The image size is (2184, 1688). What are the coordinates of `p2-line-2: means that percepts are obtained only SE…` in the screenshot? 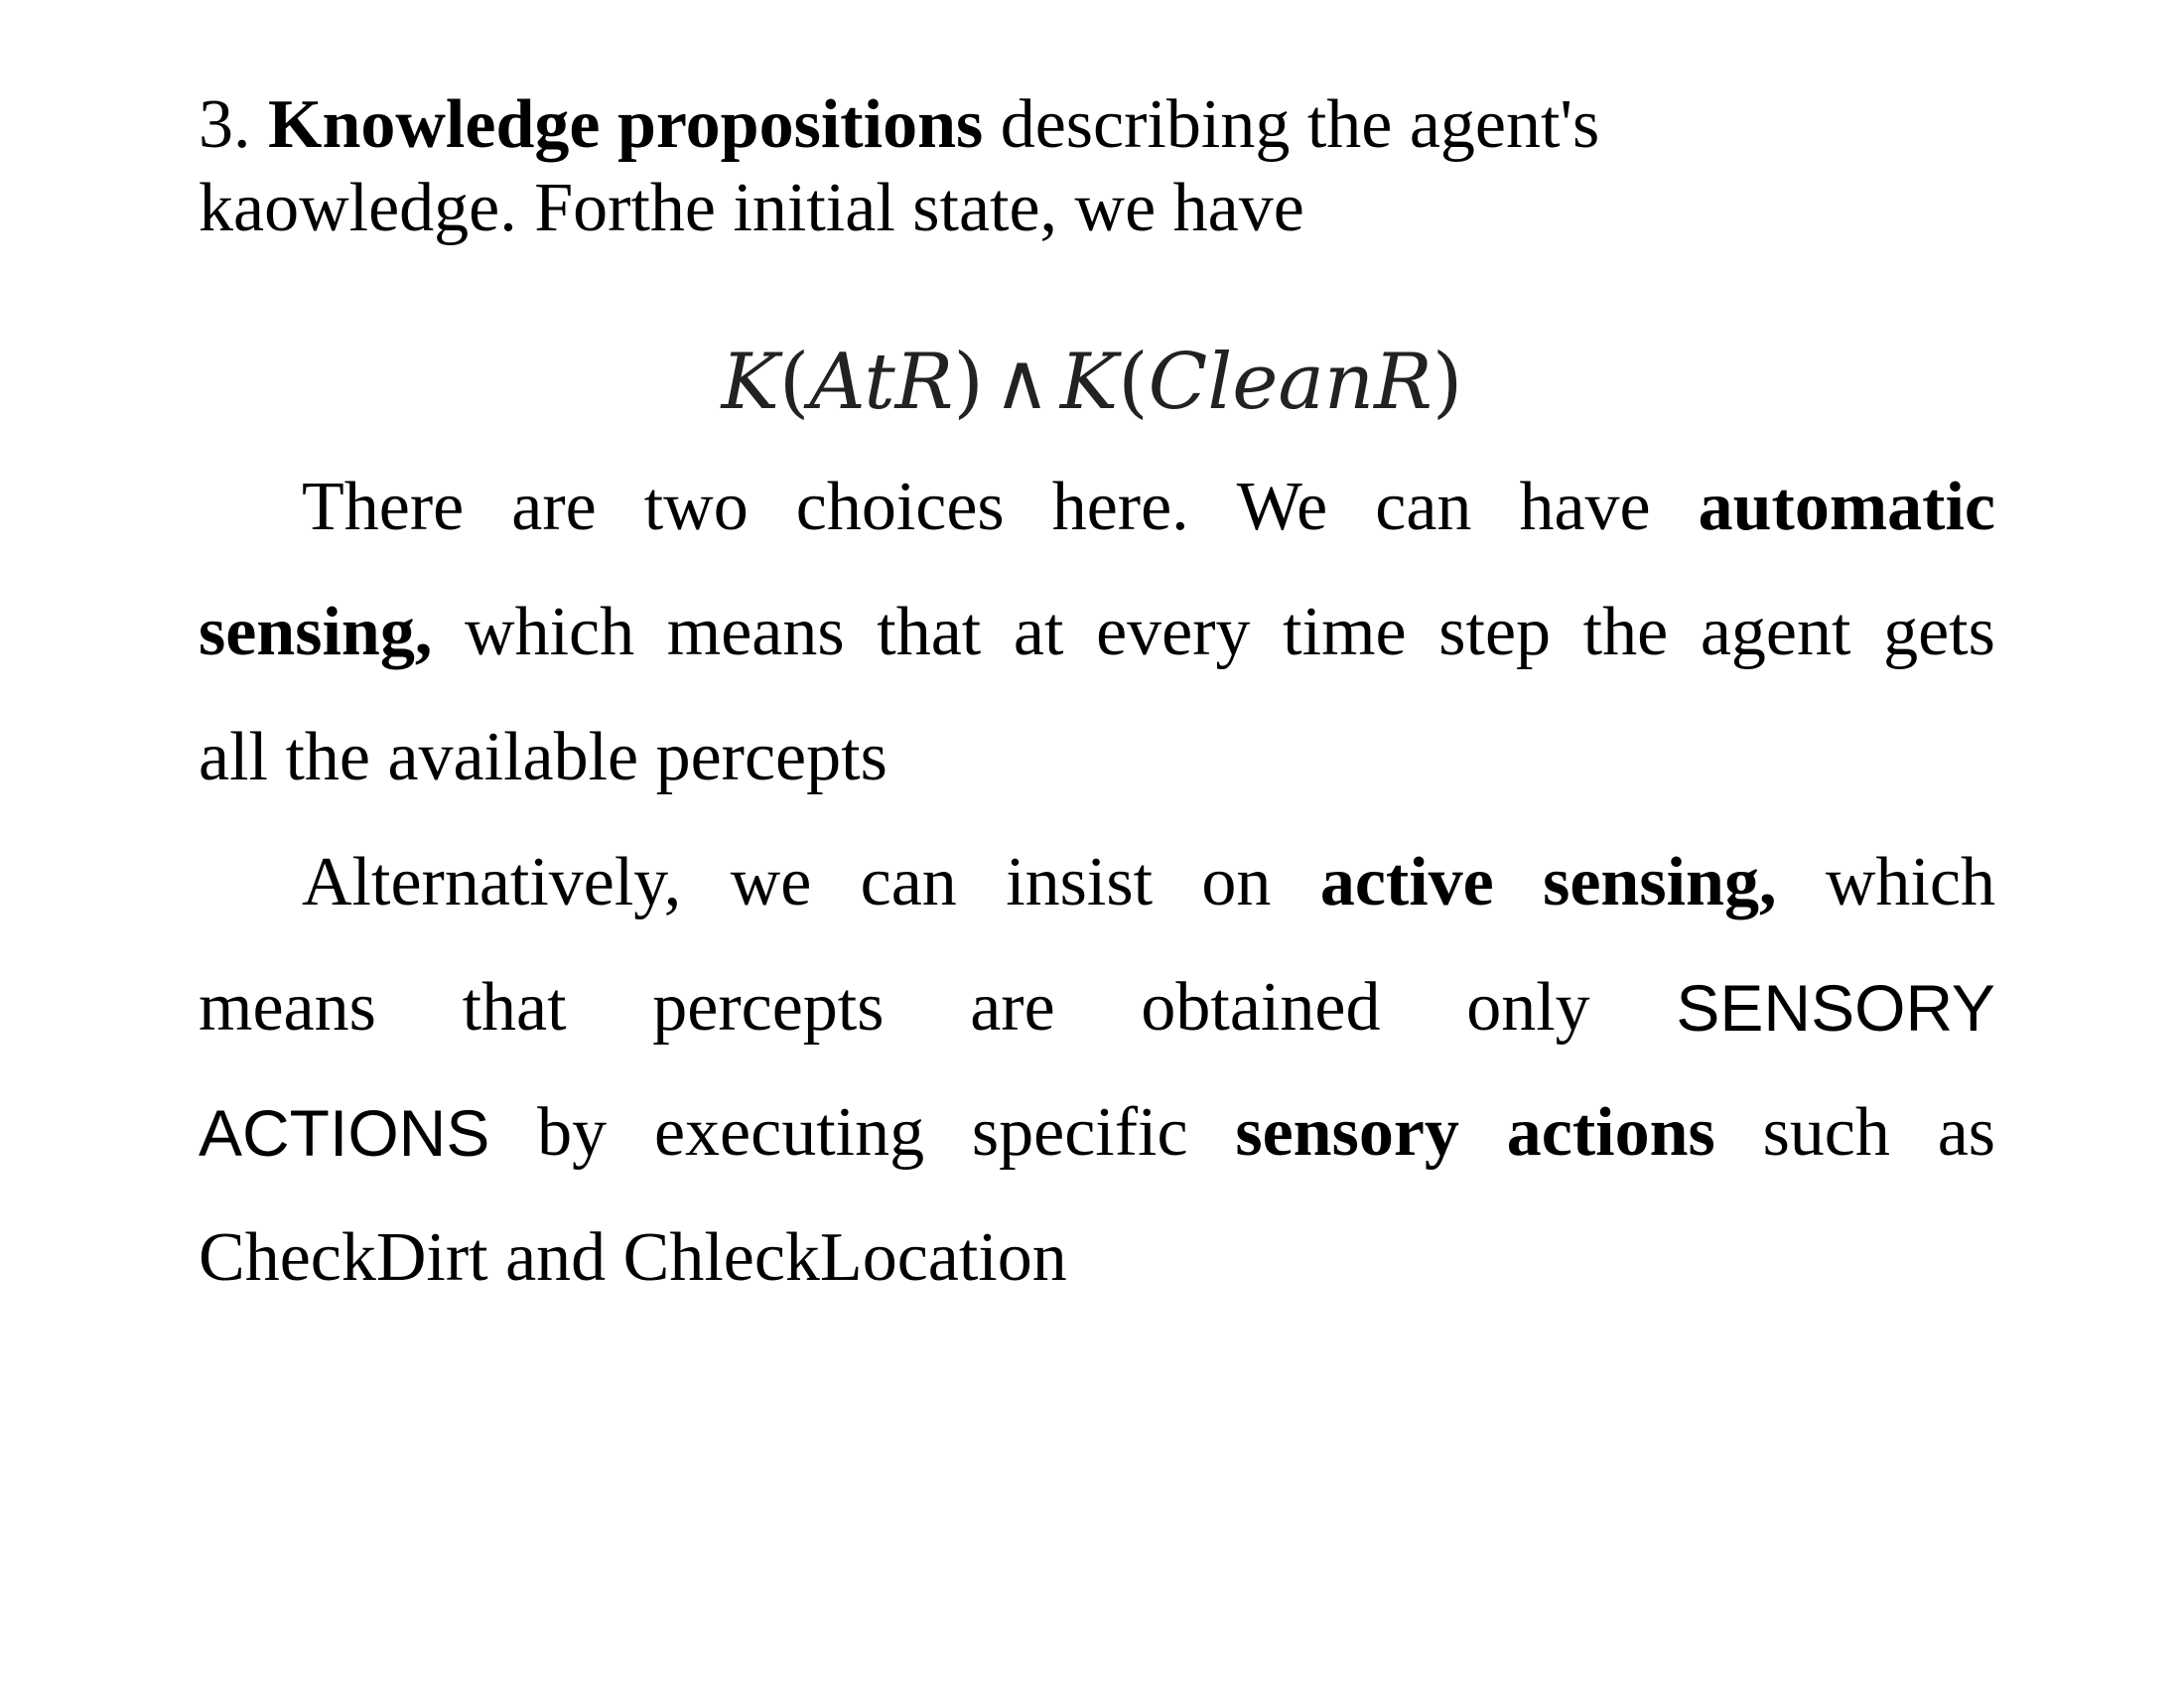 It's located at (1097, 1007).